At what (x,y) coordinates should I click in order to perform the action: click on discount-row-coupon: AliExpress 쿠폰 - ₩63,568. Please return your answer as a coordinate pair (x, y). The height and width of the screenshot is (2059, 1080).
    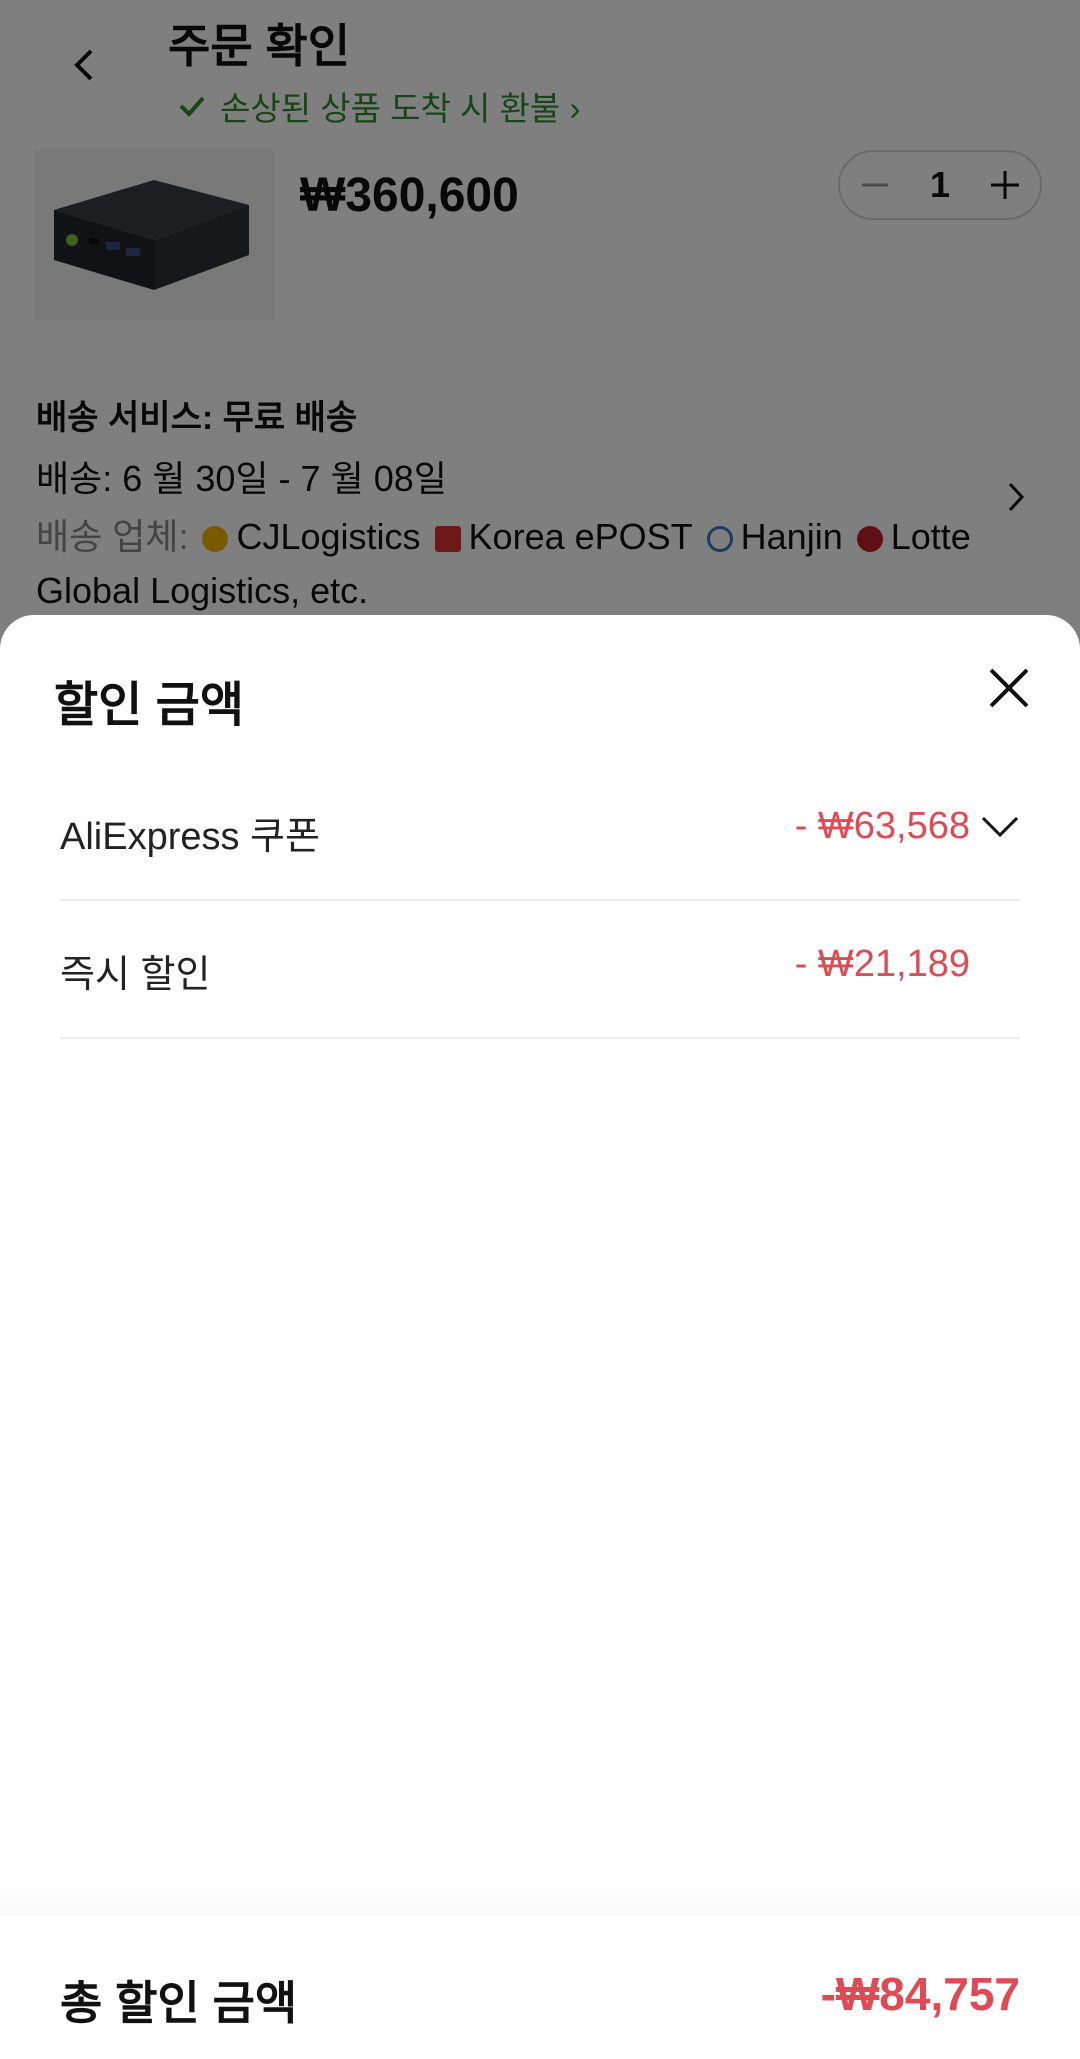
    Looking at the image, I should click on (540, 833).